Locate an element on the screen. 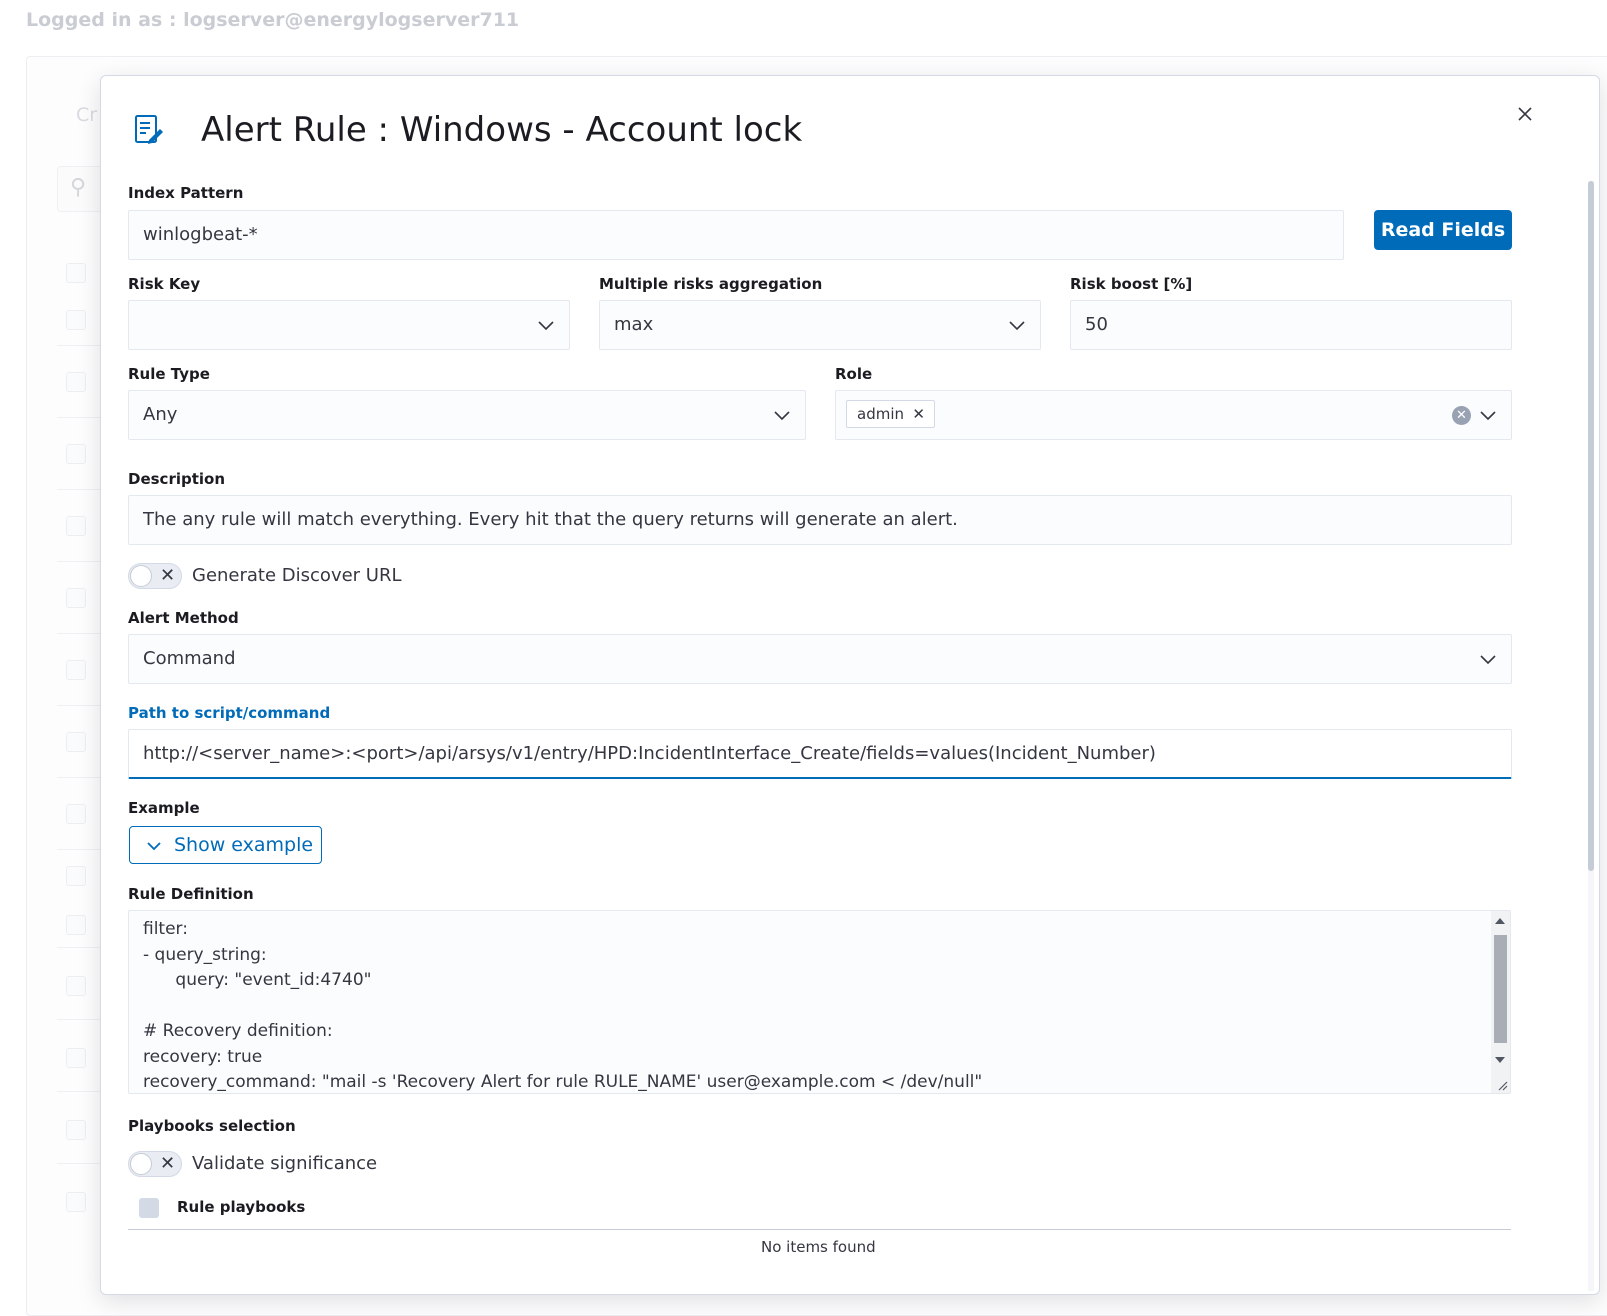 The height and width of the screenshot is (1316, 1607). rule-type-label: Rule Type is located at coordinates (169, 374).